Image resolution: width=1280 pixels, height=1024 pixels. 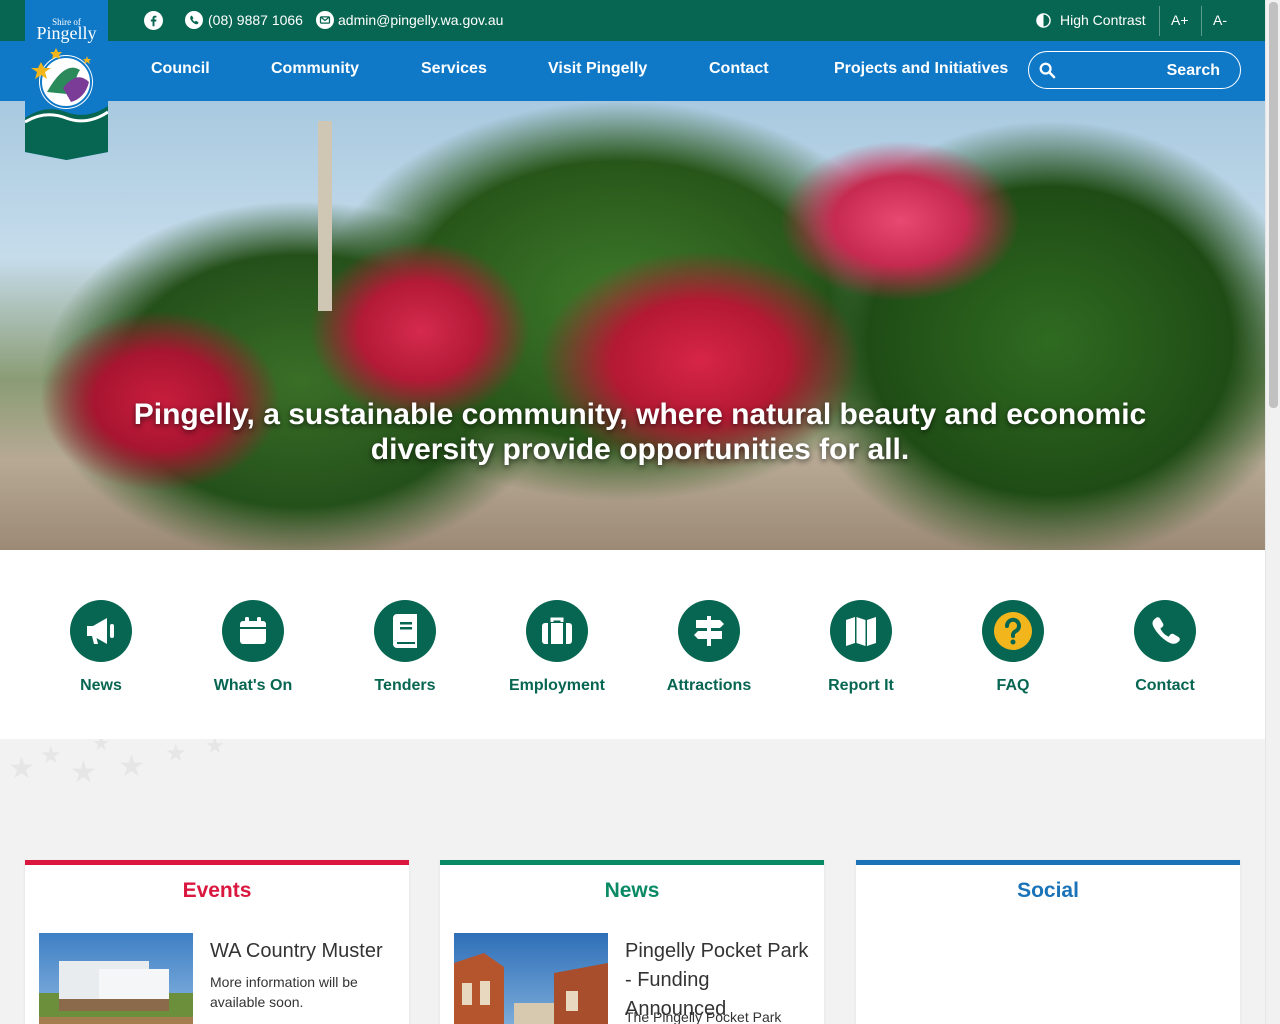 I want to click on quick-link-label: Employment, so click(x=556, y=685).